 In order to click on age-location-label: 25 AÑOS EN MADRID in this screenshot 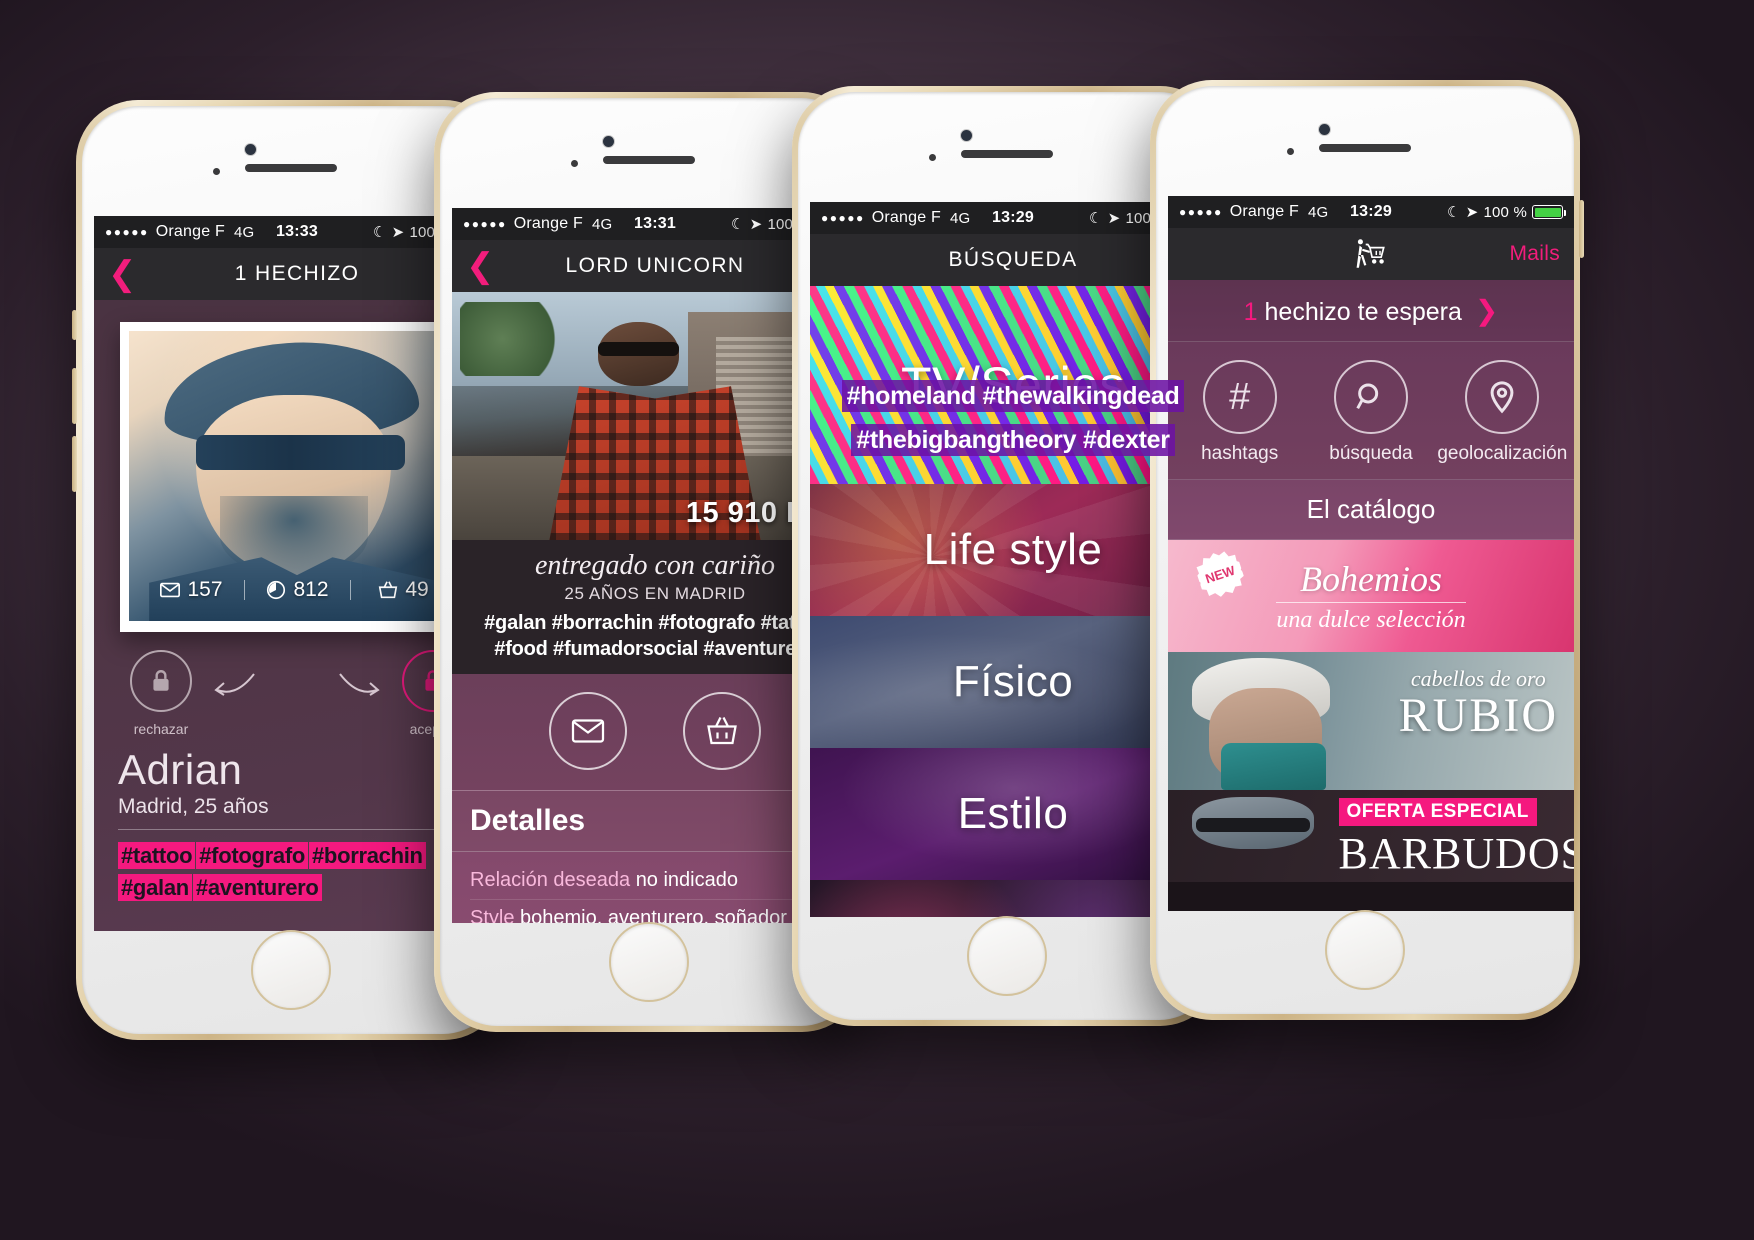, I will do `click(655, 593)`.